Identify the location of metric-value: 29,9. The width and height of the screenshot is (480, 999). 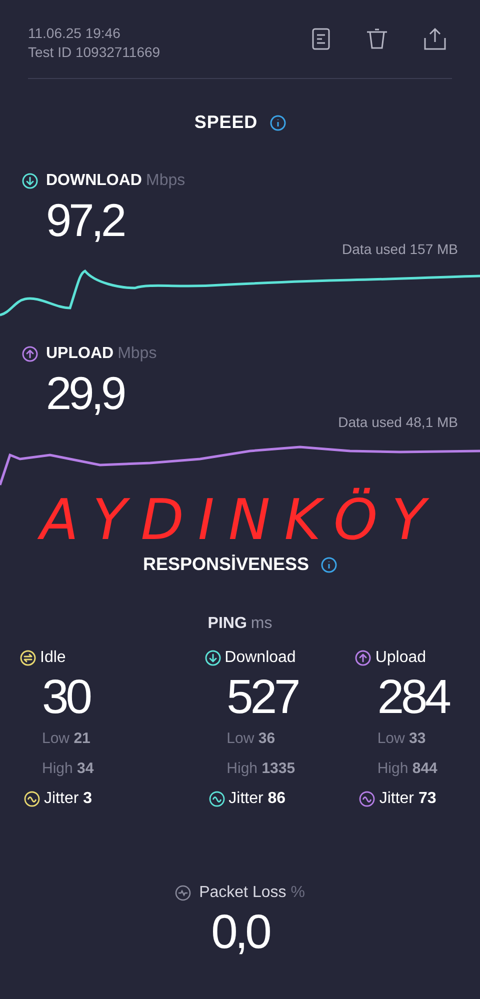
(85, 393).